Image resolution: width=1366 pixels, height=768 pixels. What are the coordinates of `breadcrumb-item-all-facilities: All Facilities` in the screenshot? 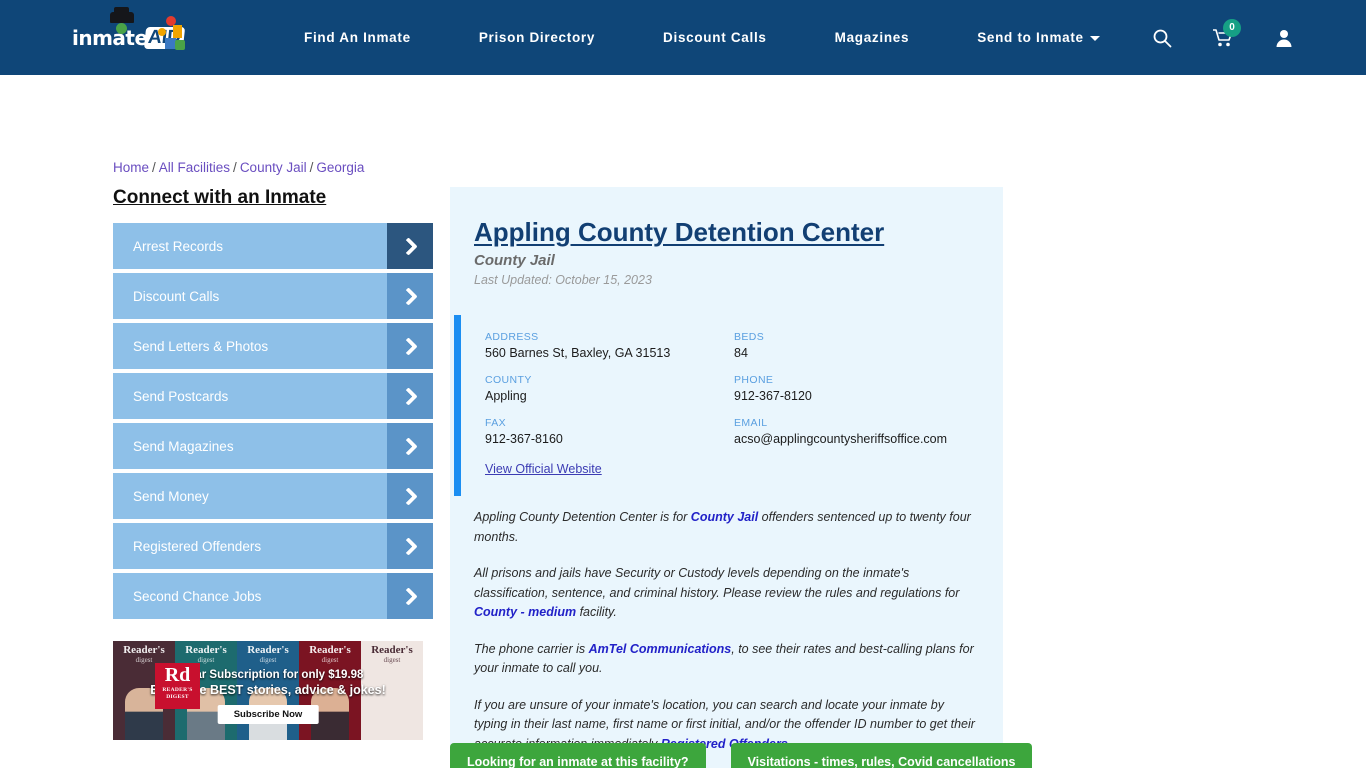 It's located at (194, 167).